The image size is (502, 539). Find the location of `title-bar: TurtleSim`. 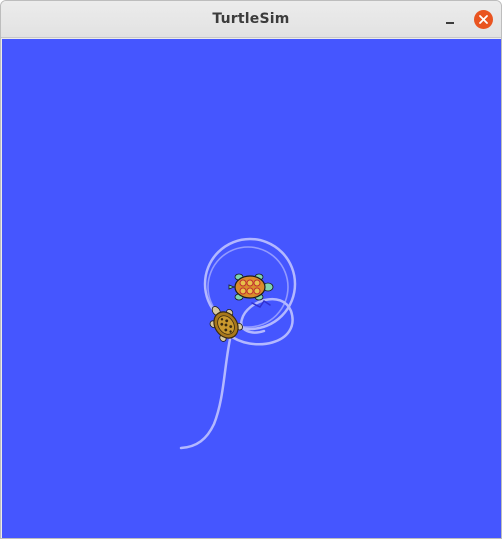

title-bar: TurtleSim is located at coordinates (251, 19).